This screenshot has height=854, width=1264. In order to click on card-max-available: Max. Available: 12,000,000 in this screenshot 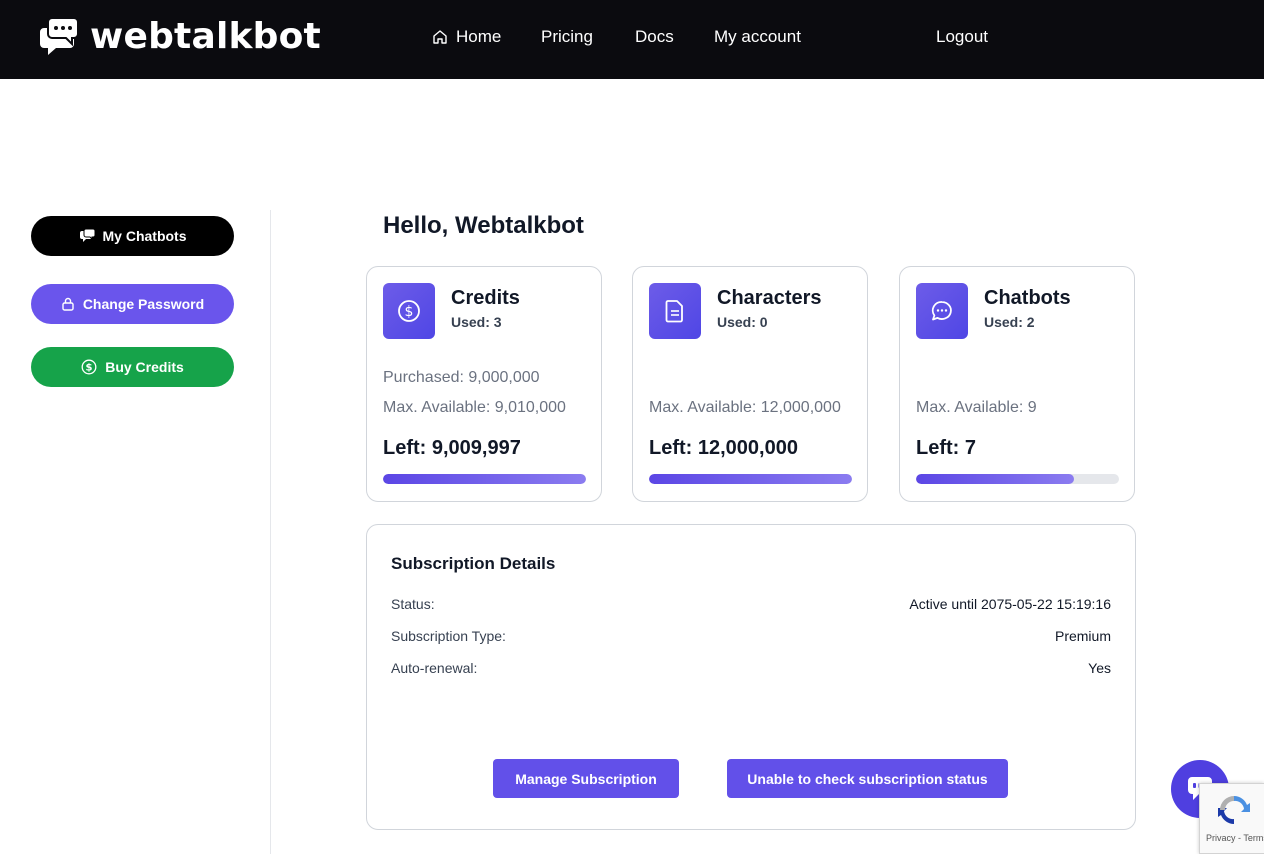, I will do `click(745, 407)`.